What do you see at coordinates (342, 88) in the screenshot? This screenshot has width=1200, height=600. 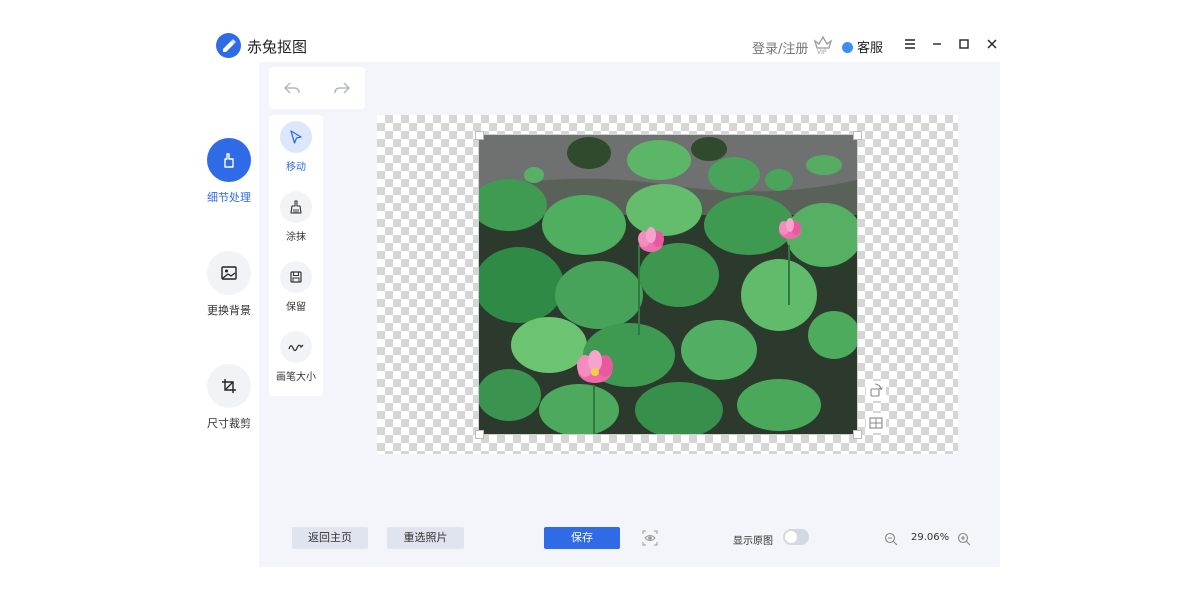 I see `redo-icon` at bounding box center [342, 88].